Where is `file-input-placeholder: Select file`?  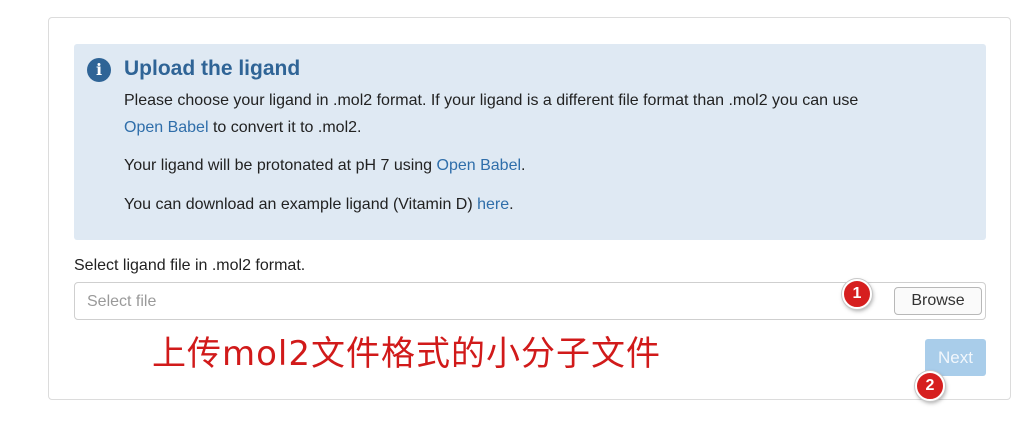 file-input-placeholder: Select file is located at coordinates (122, 301).